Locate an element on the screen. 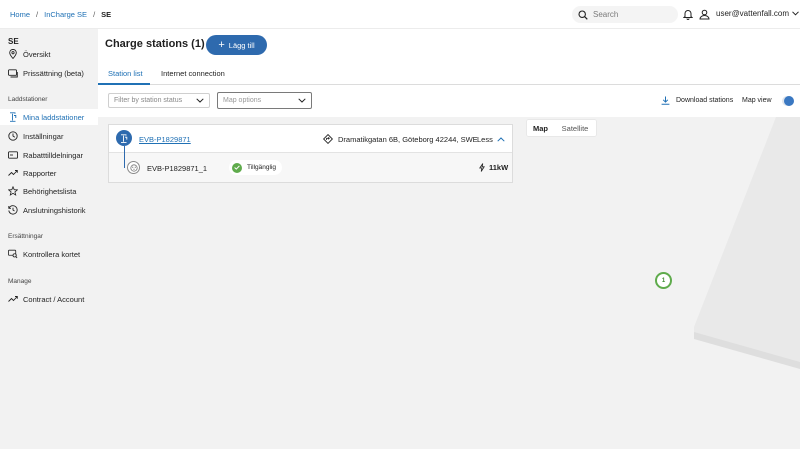  sidebar-item-label: Kontrollera kortet is located at coordinates (52, 254).